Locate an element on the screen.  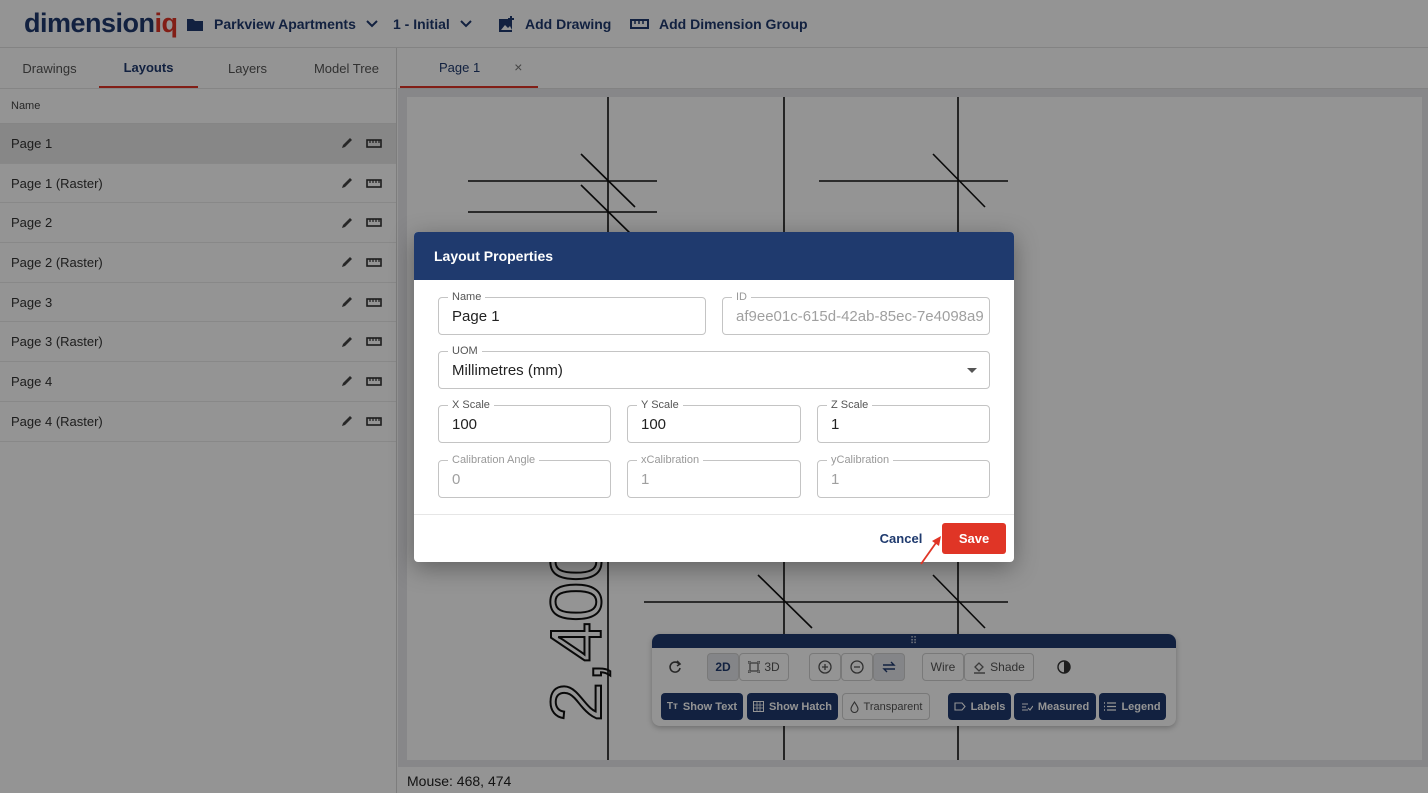
x-scale-field: X Scale 100 is located at coordinates (524, 420).